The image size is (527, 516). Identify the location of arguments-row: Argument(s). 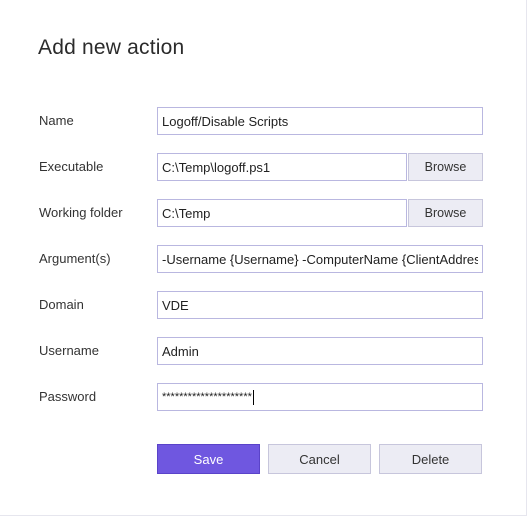
(263, 259).